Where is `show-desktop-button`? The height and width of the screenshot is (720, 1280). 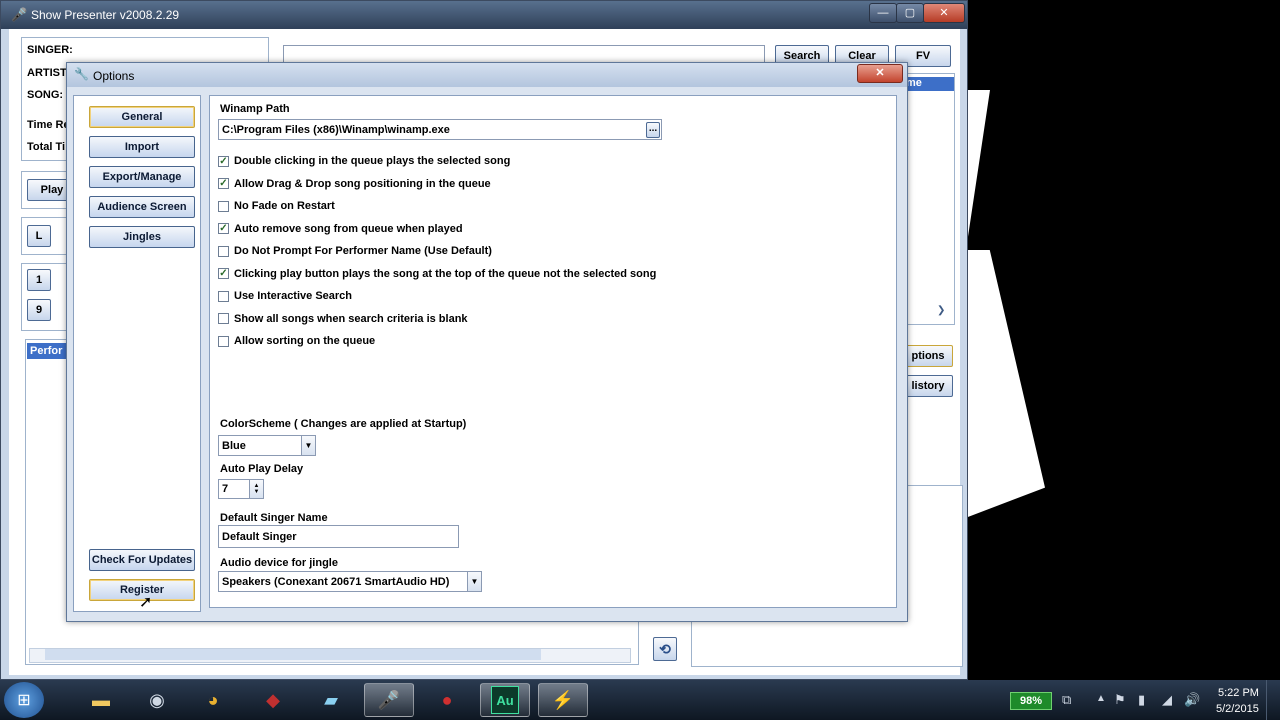
show-desktop-button is located at coordinates (1273, 700).